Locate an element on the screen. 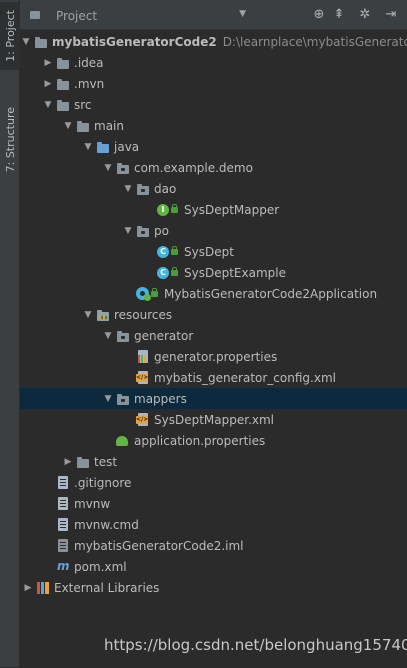 Image resolution: width=407 pixels, height=668 pixels. spring-properties-icon is located at coordinates (123, 441).